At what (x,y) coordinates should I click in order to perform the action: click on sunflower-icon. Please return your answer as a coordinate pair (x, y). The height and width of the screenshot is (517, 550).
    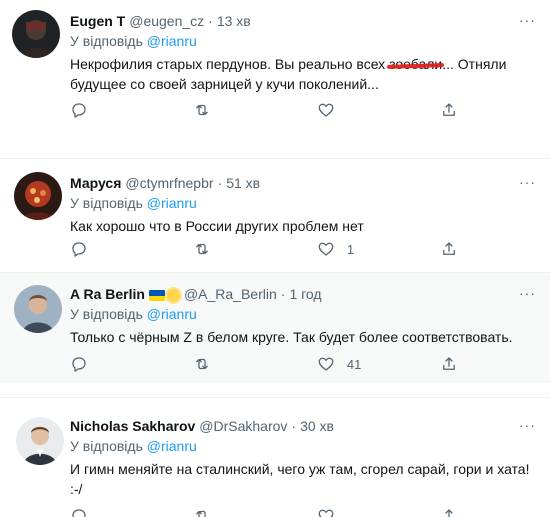
    Looking at the image, I should click on (173, 295).